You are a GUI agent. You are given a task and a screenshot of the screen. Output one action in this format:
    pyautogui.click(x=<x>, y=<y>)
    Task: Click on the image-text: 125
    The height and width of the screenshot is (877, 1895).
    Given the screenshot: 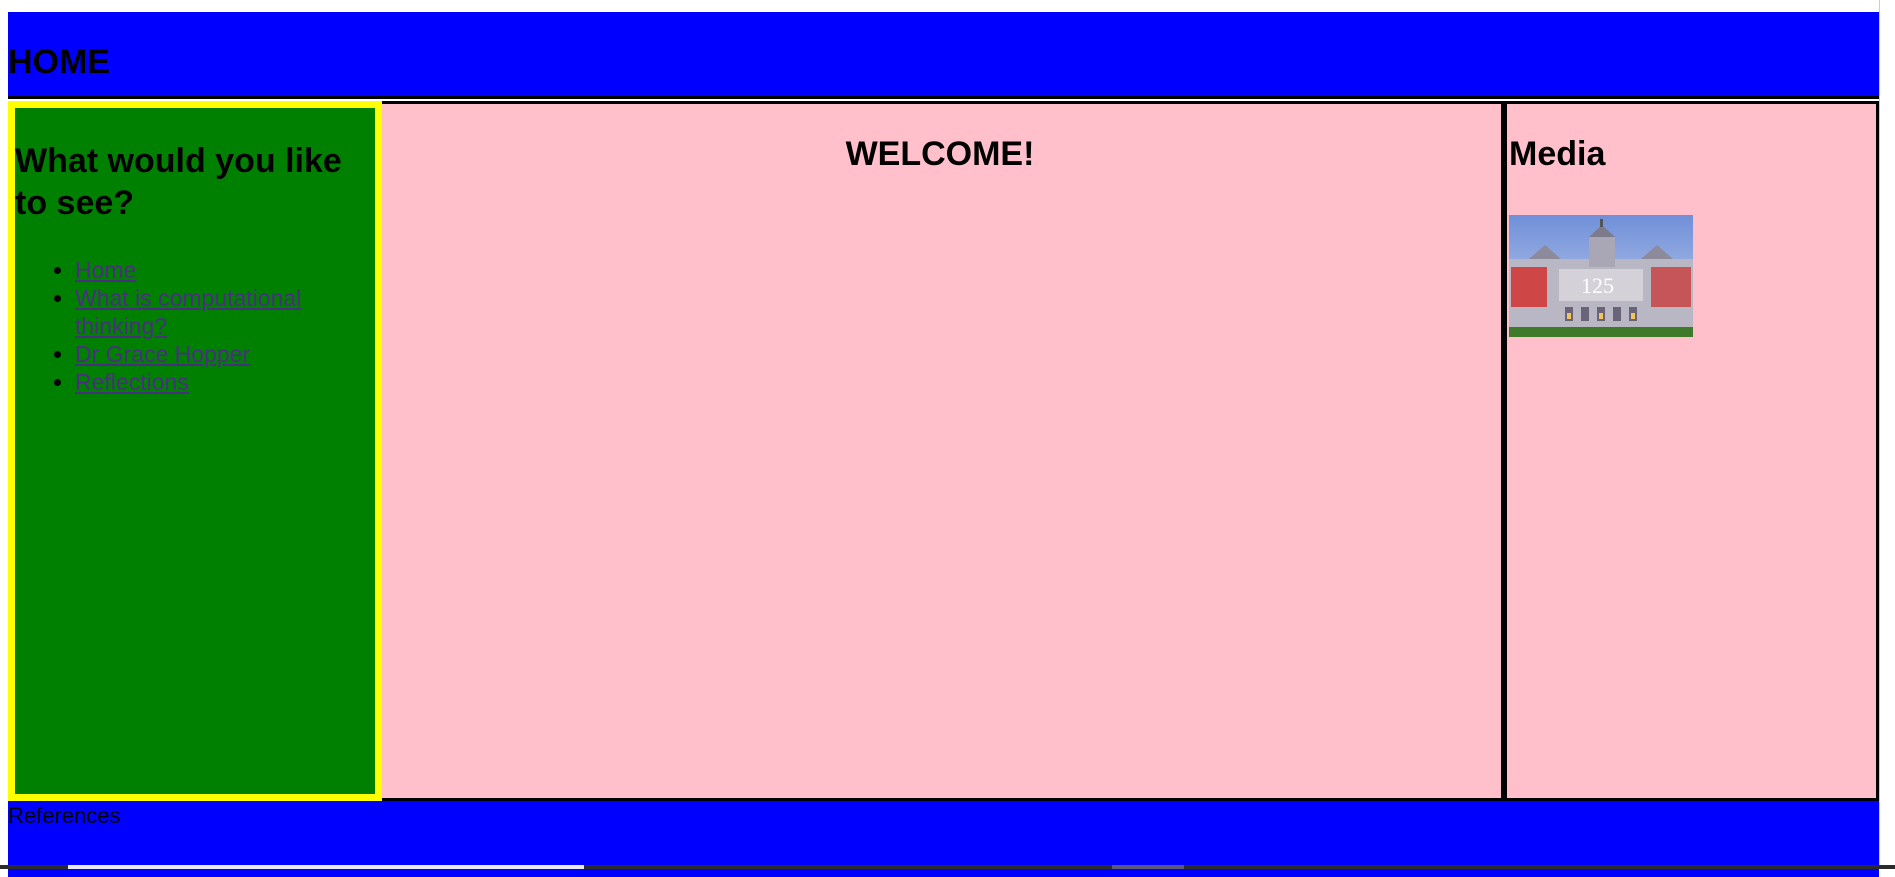 What is the action you would take?
    pyautogui.click(x=1597, y=285)
    